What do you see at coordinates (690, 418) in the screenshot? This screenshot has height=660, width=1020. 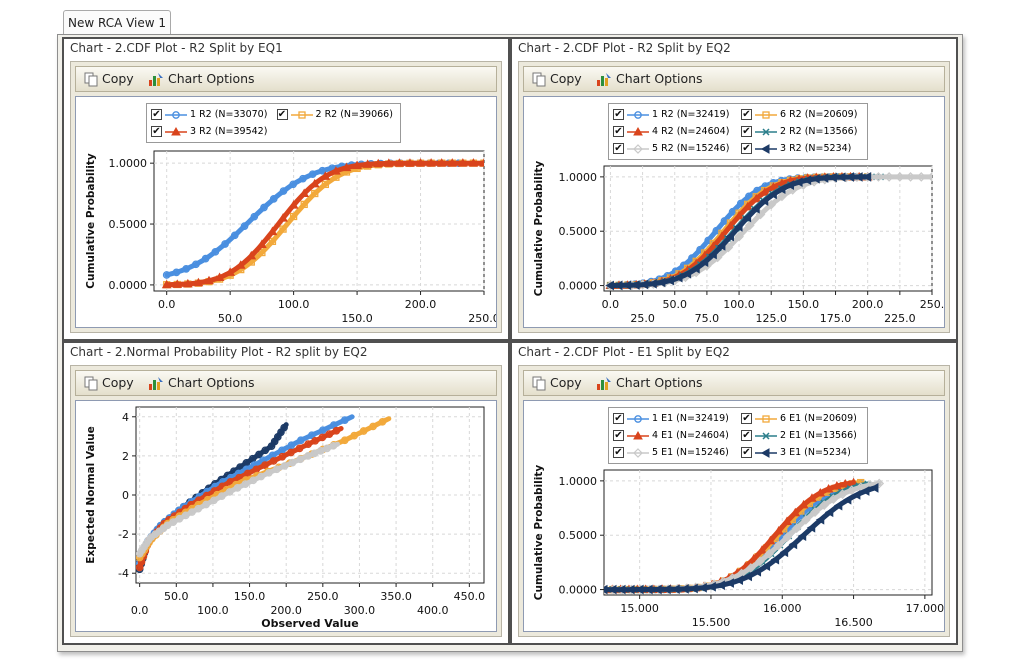 I see `legend-label: 1 E1 (N=32419)` at bounding box center [690, 418].